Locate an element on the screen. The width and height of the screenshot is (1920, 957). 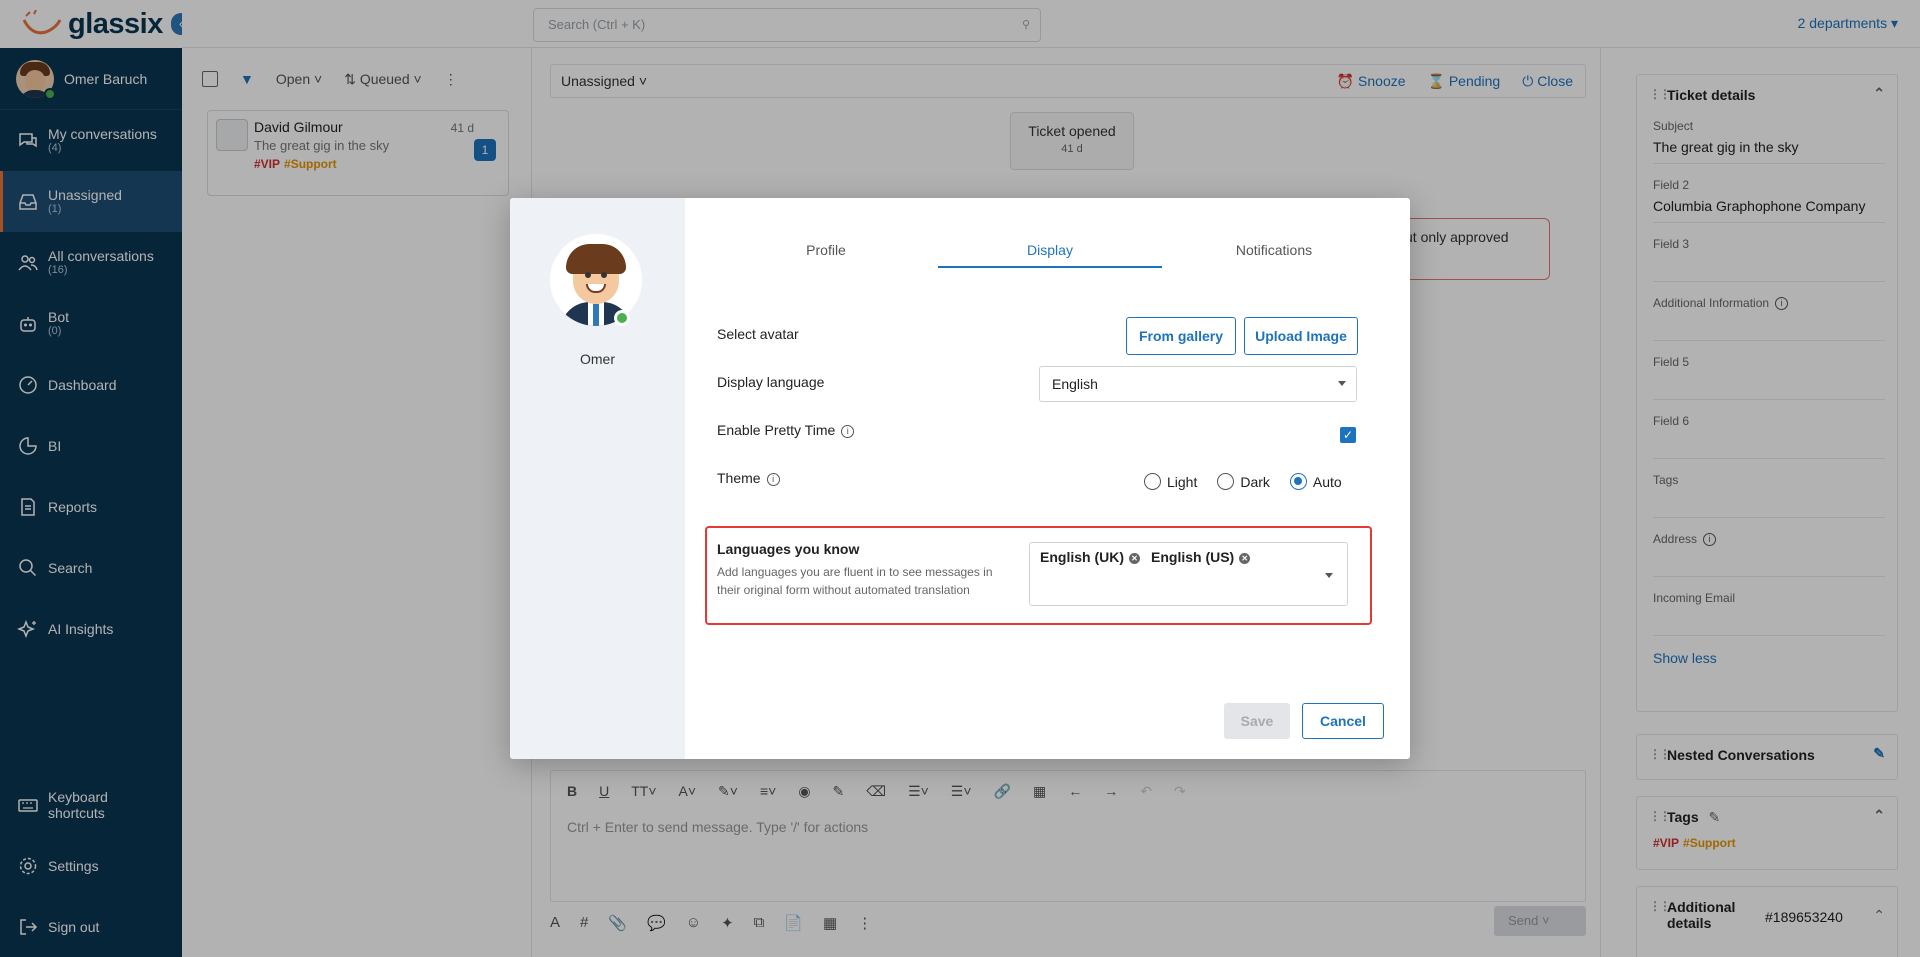
from-gallery-button: From gallery is located at coordinates (1181, 336).